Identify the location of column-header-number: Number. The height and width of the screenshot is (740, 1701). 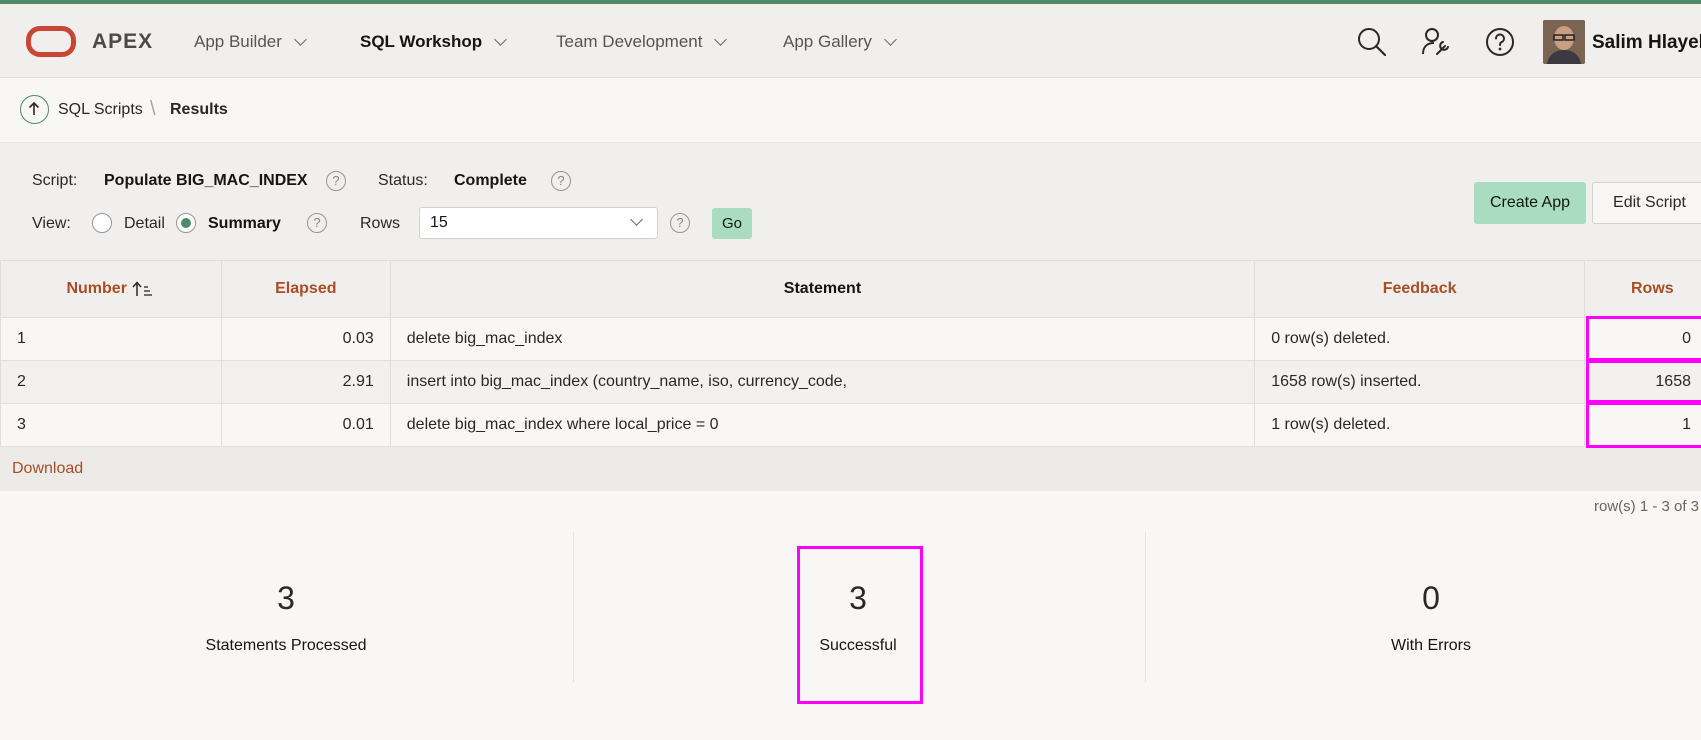
(111, 289).